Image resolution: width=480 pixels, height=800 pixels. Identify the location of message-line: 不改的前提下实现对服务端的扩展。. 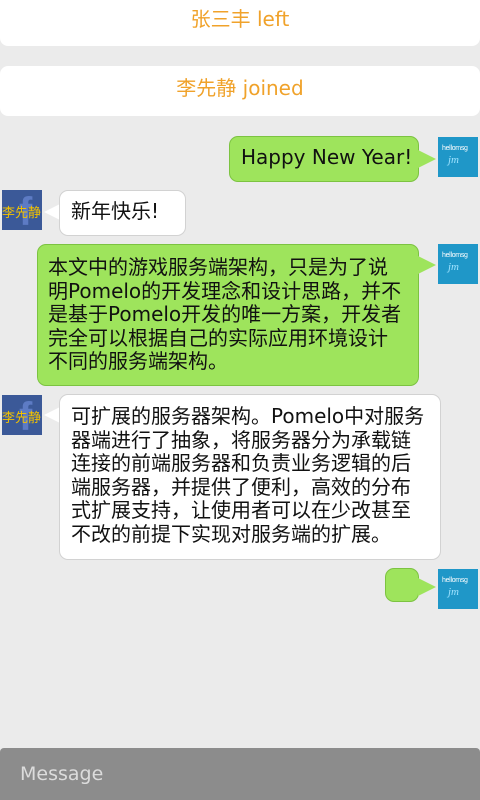
(231, 533).